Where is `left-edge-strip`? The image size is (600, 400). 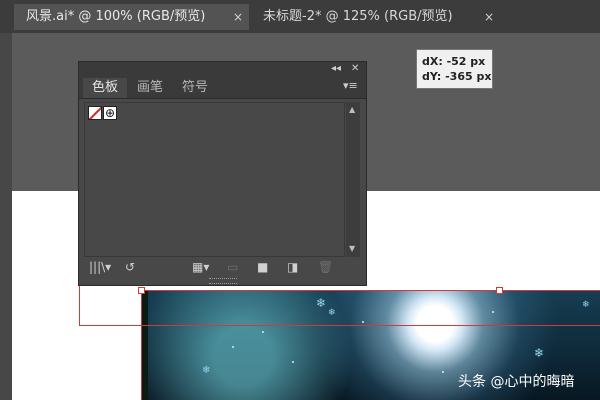
left-edge-strip is located at coordinates (6, 216).